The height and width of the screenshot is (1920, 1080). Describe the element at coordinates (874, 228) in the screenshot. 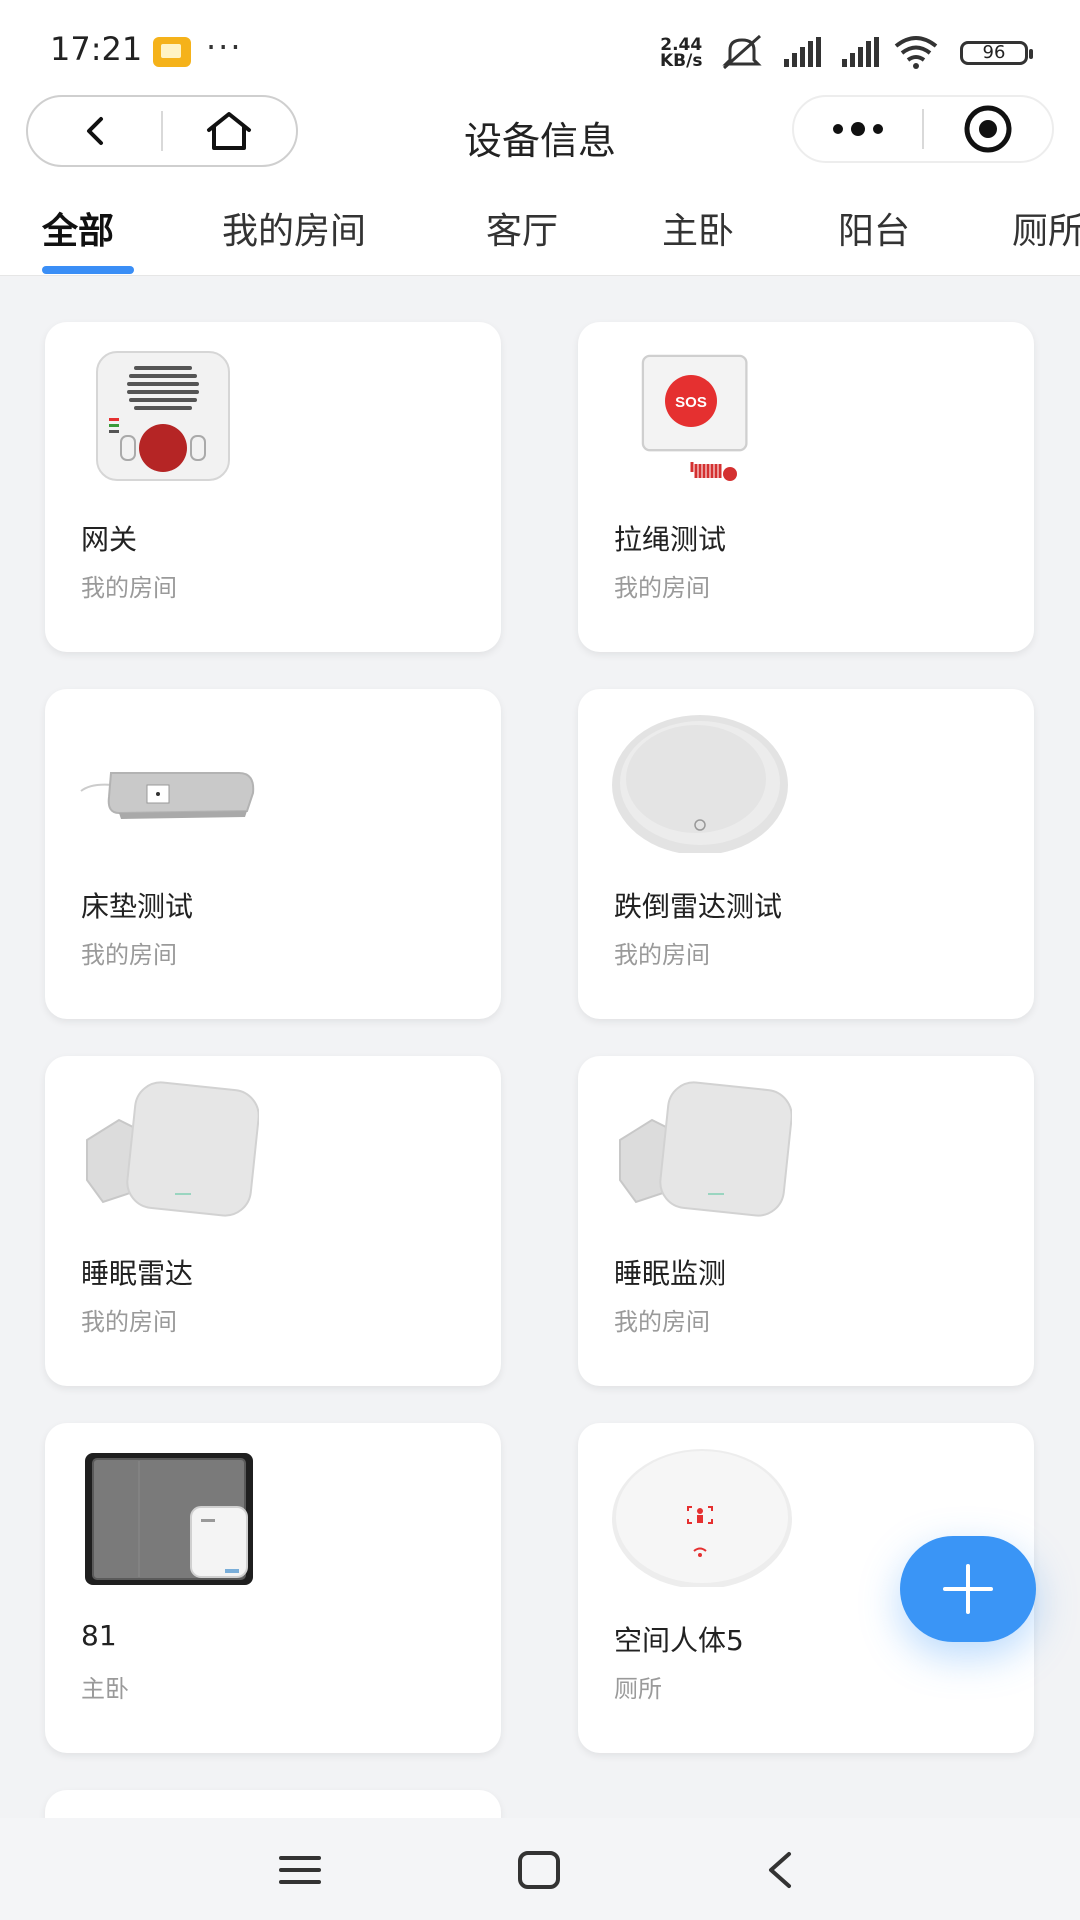

I see `tab-balcony: 阳台` at that location.